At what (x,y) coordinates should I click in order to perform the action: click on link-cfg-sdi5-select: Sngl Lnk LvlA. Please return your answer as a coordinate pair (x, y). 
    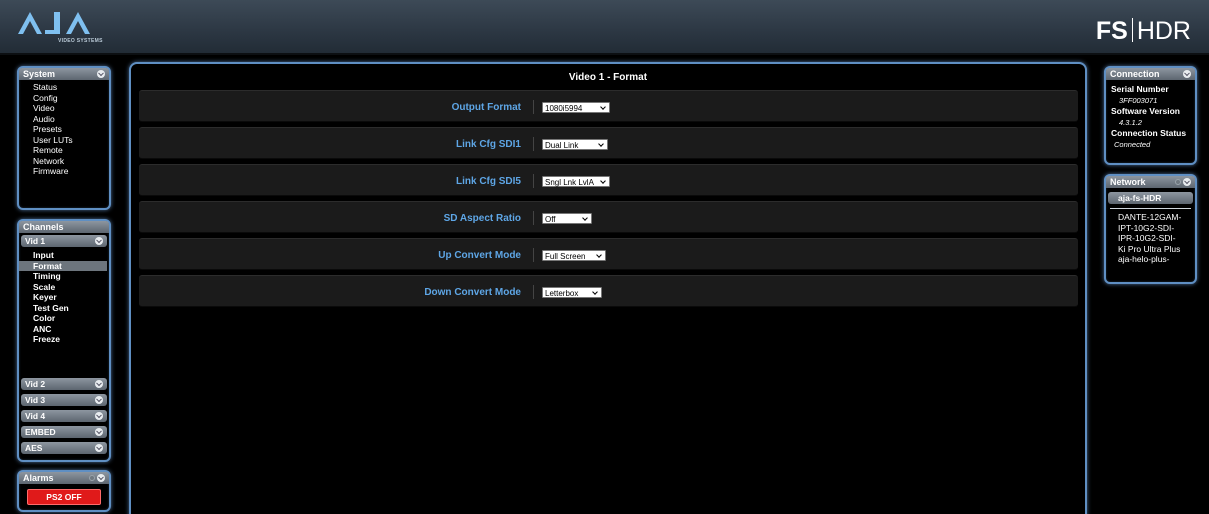
    Looking at the image, I should click on (576, 181).